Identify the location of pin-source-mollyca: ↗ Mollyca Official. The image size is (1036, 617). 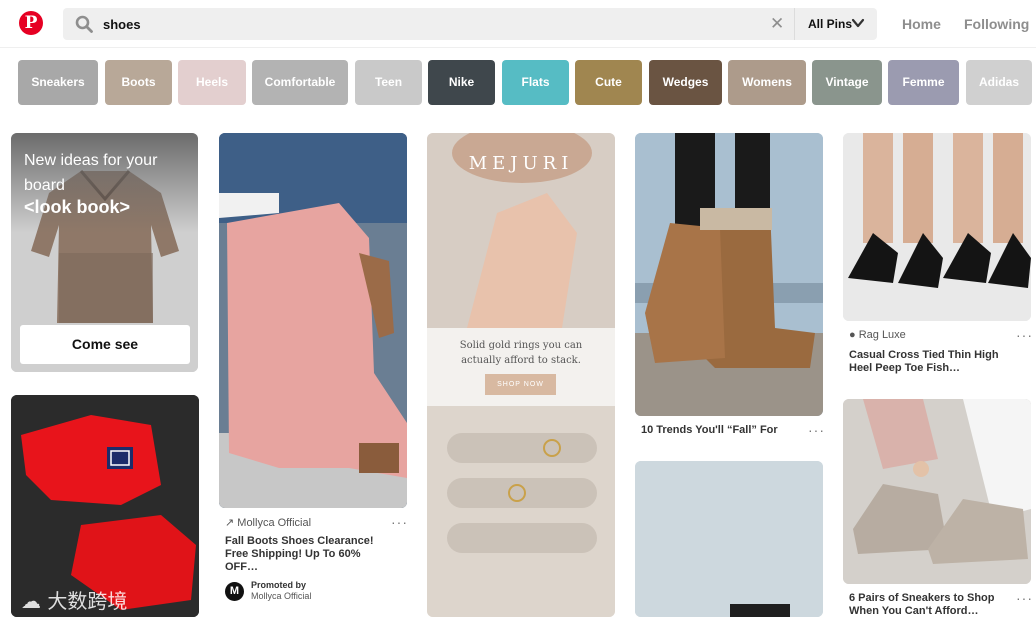
(268, 522).